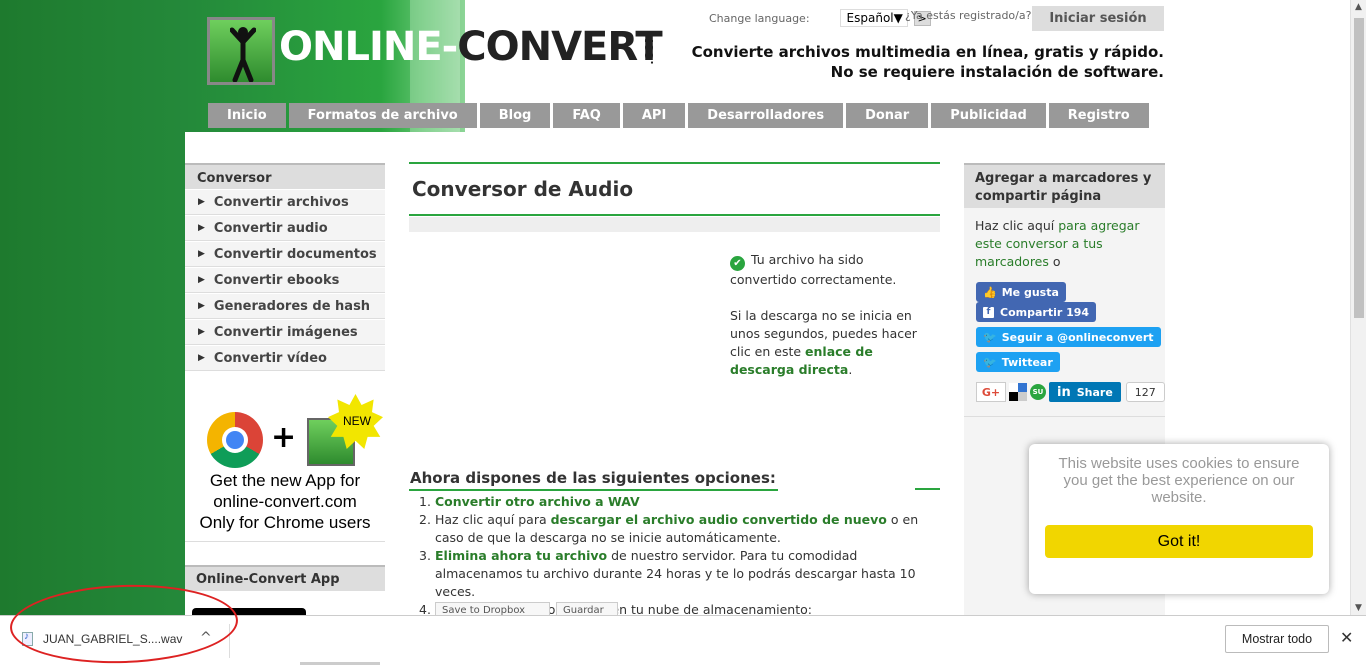 The height and width of the screenshot is (665, 1366). Describe the element at coordinates (285, 280) in the screenshot. I see `sidebar-item-ebooks: ▶ Convertir ebooks` at that location.